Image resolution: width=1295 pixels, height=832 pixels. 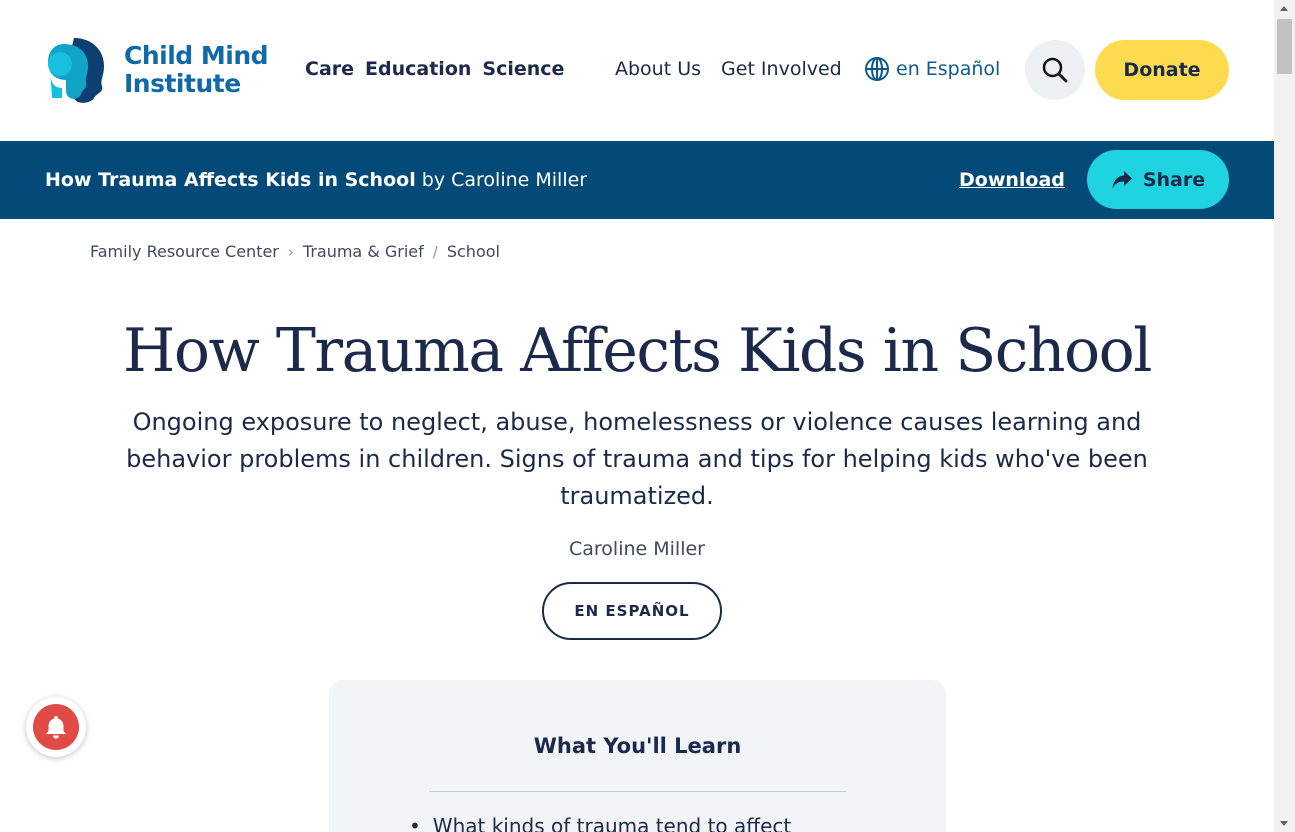 What do you see at coordinates (1284, 46) in the screenshot?
I see `scrollbar-thumb` at bounding box center [1284, 46].